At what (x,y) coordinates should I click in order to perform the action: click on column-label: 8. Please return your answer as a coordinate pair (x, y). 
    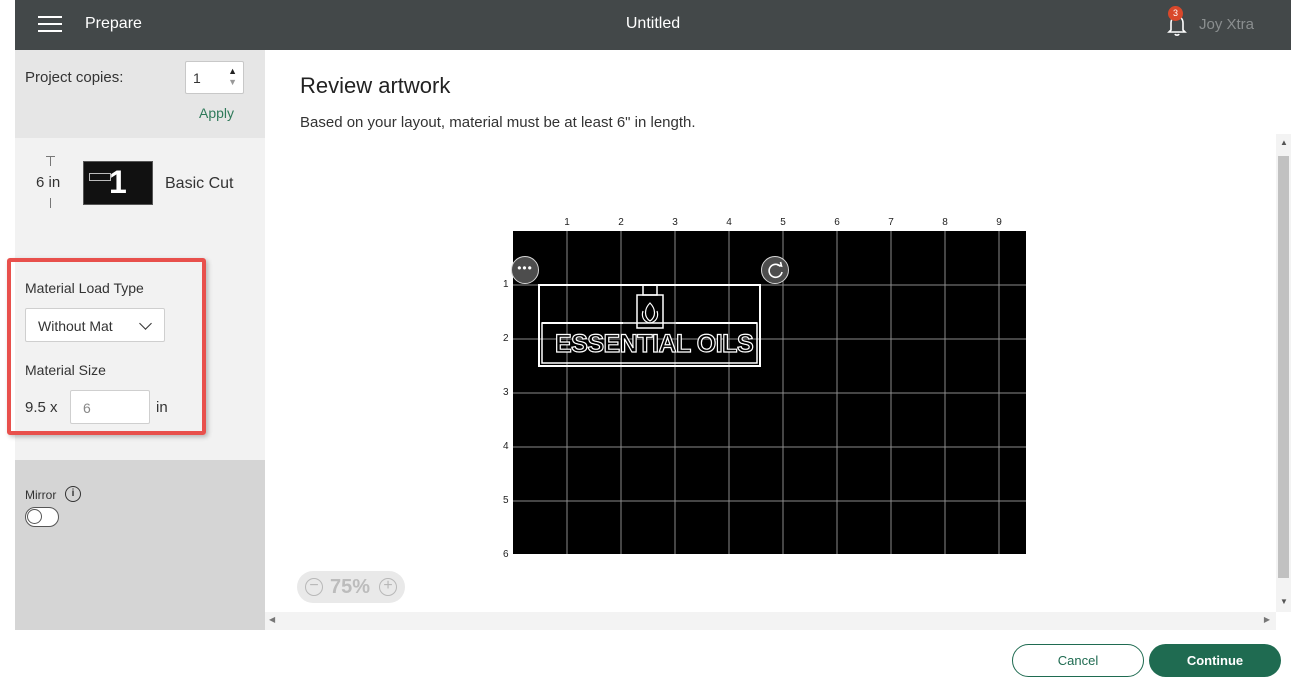
    Looking at the image, I should click on (945, 222).